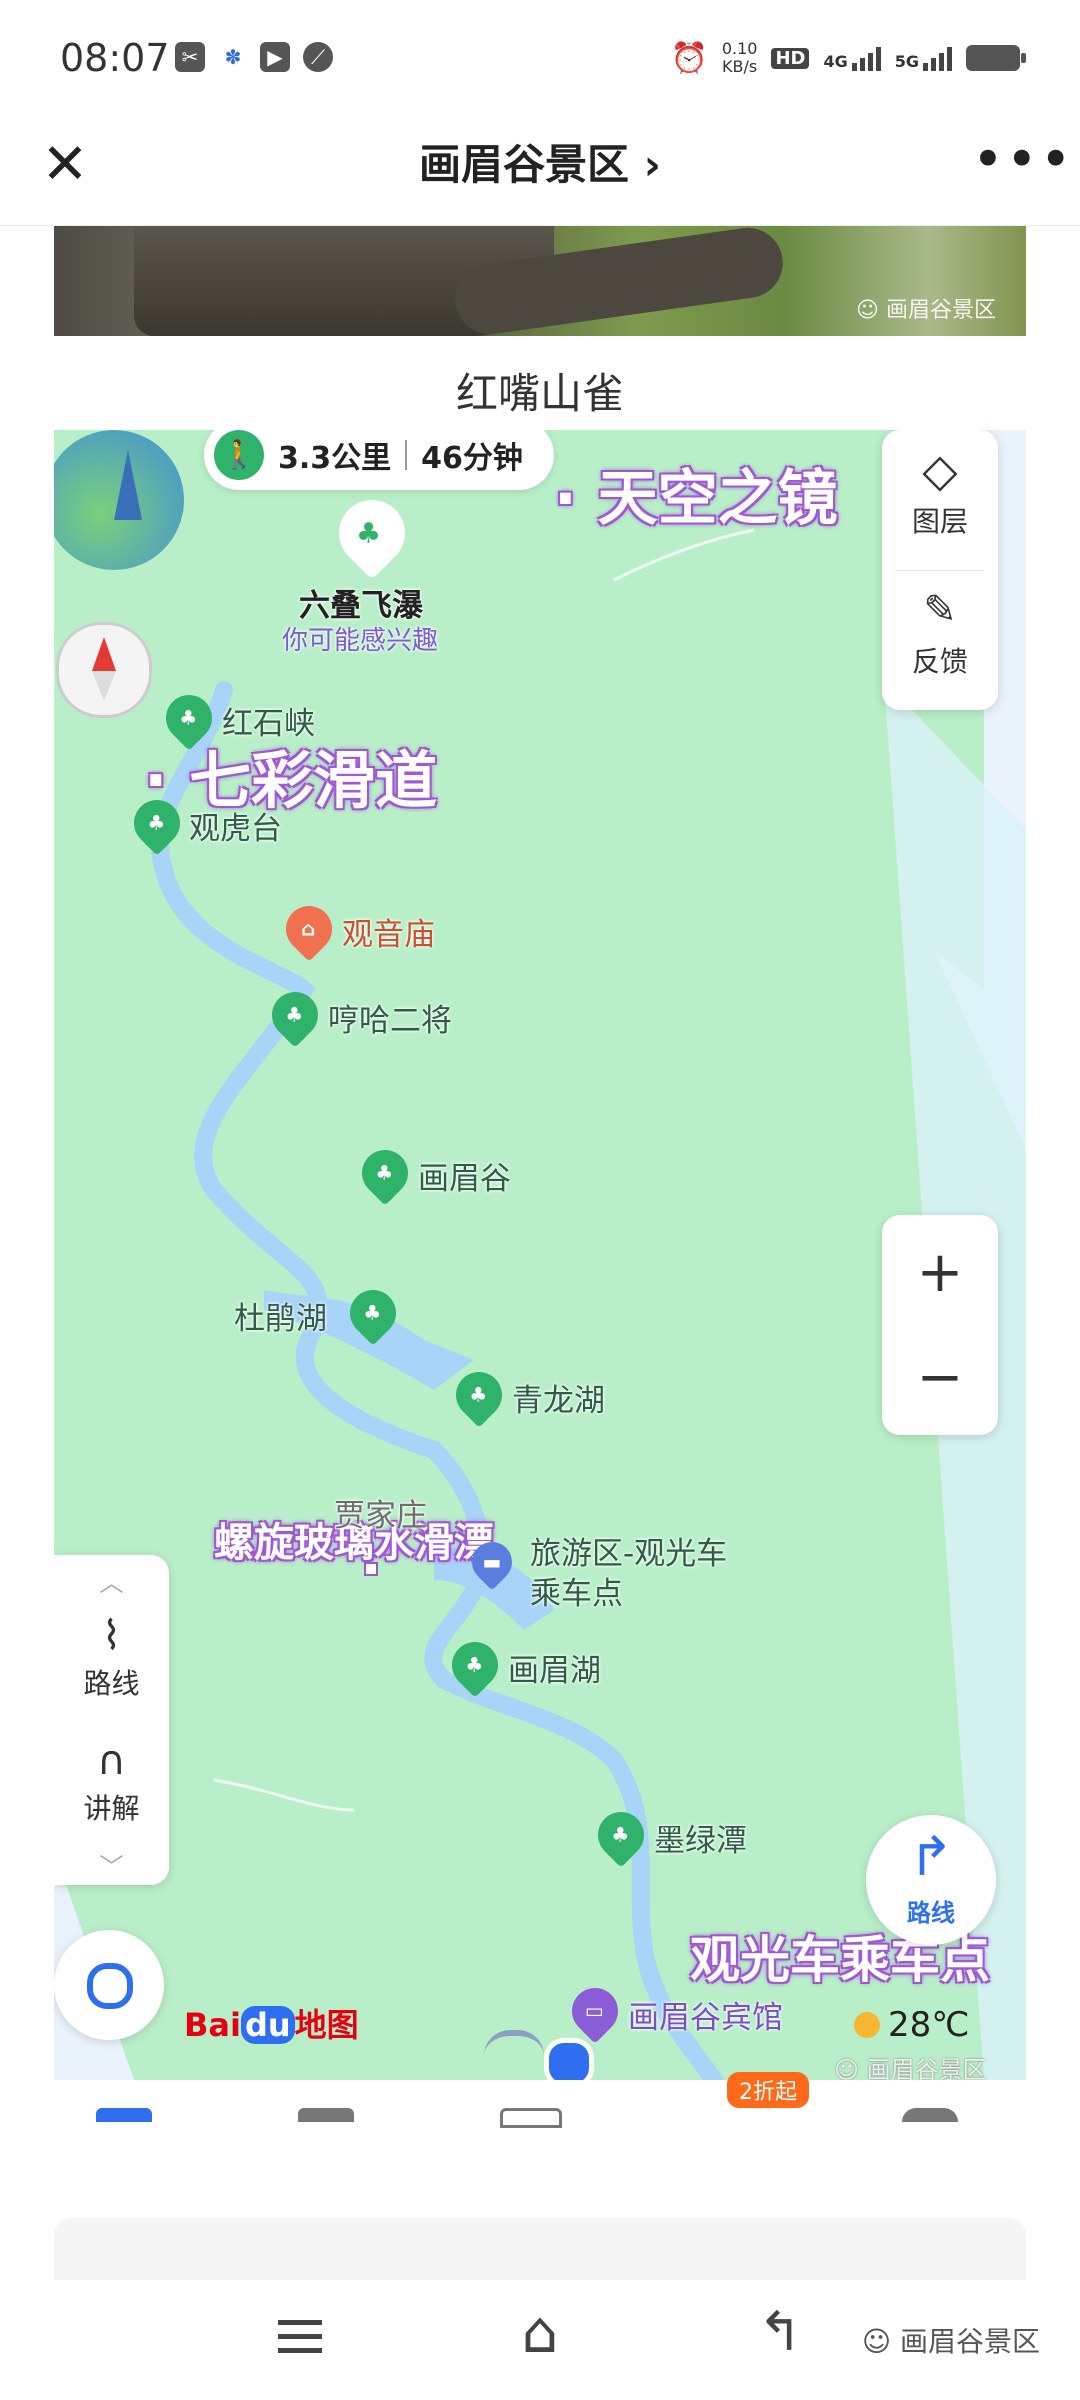  What do you see at coordinates (233, 57) in the screenshot?
I see `baidu-paw-icon: ✽` at bounding box center [233, 57].